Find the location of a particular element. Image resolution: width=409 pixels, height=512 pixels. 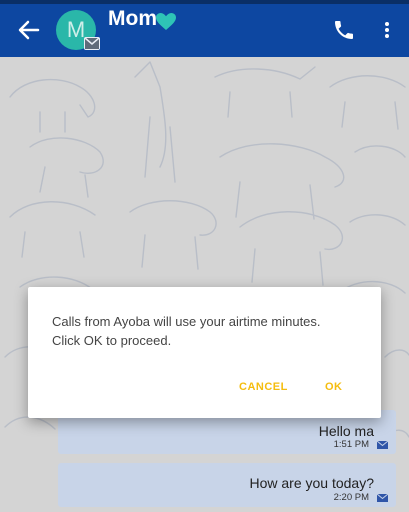

back-button is located at coordinates (28, 30).